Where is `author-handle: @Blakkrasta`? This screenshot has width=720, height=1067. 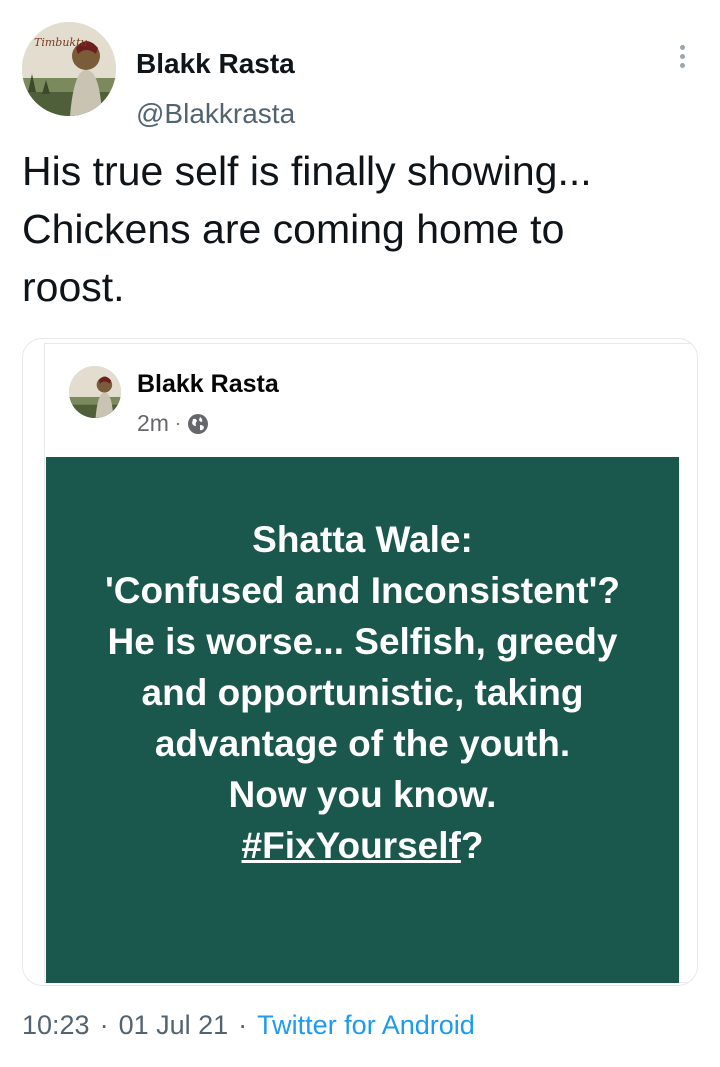 author-handle: @Blakkrasta is located at coordinates (215, 114).